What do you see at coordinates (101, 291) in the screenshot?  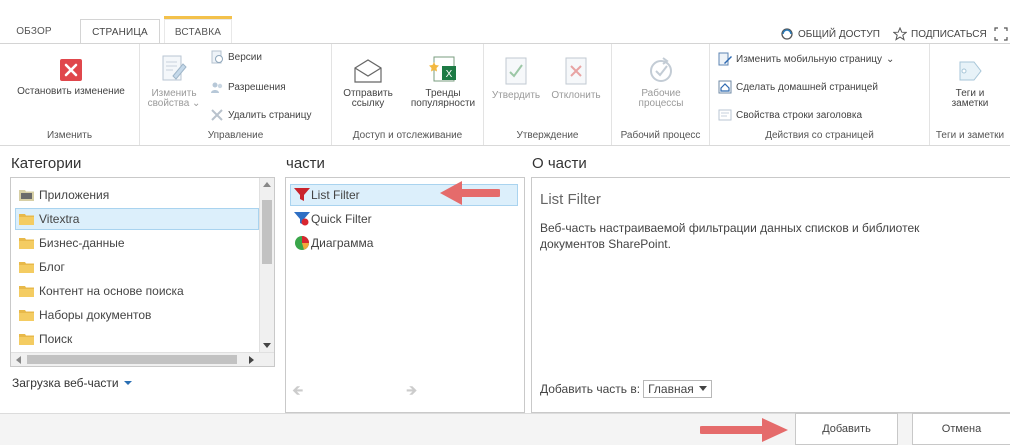 I see `category-item: Контент на основе поиска` at bounding box center [101, 291].